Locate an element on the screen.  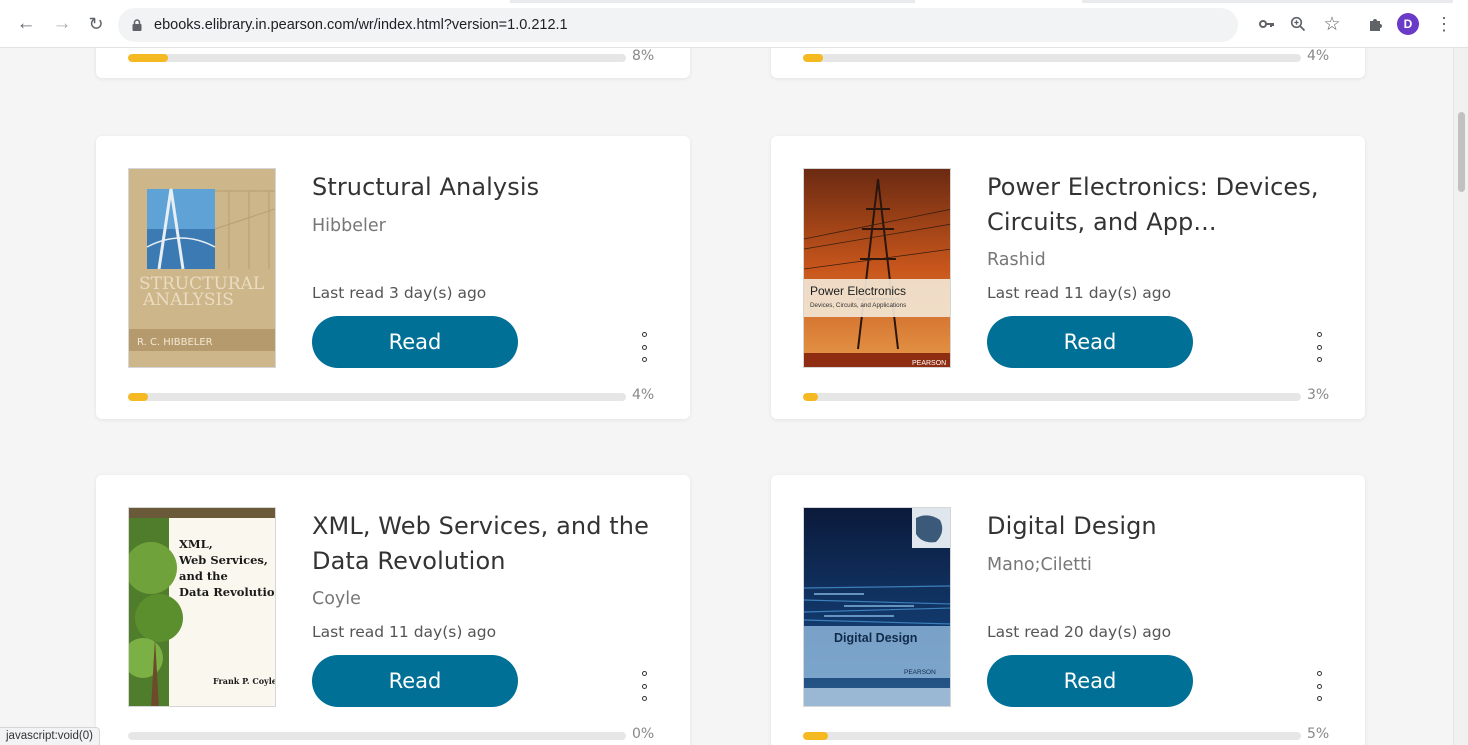
book-cover: STRUCTURAL ANALYSIS R. C. HIBBELER is located at coordinates (202, 268).